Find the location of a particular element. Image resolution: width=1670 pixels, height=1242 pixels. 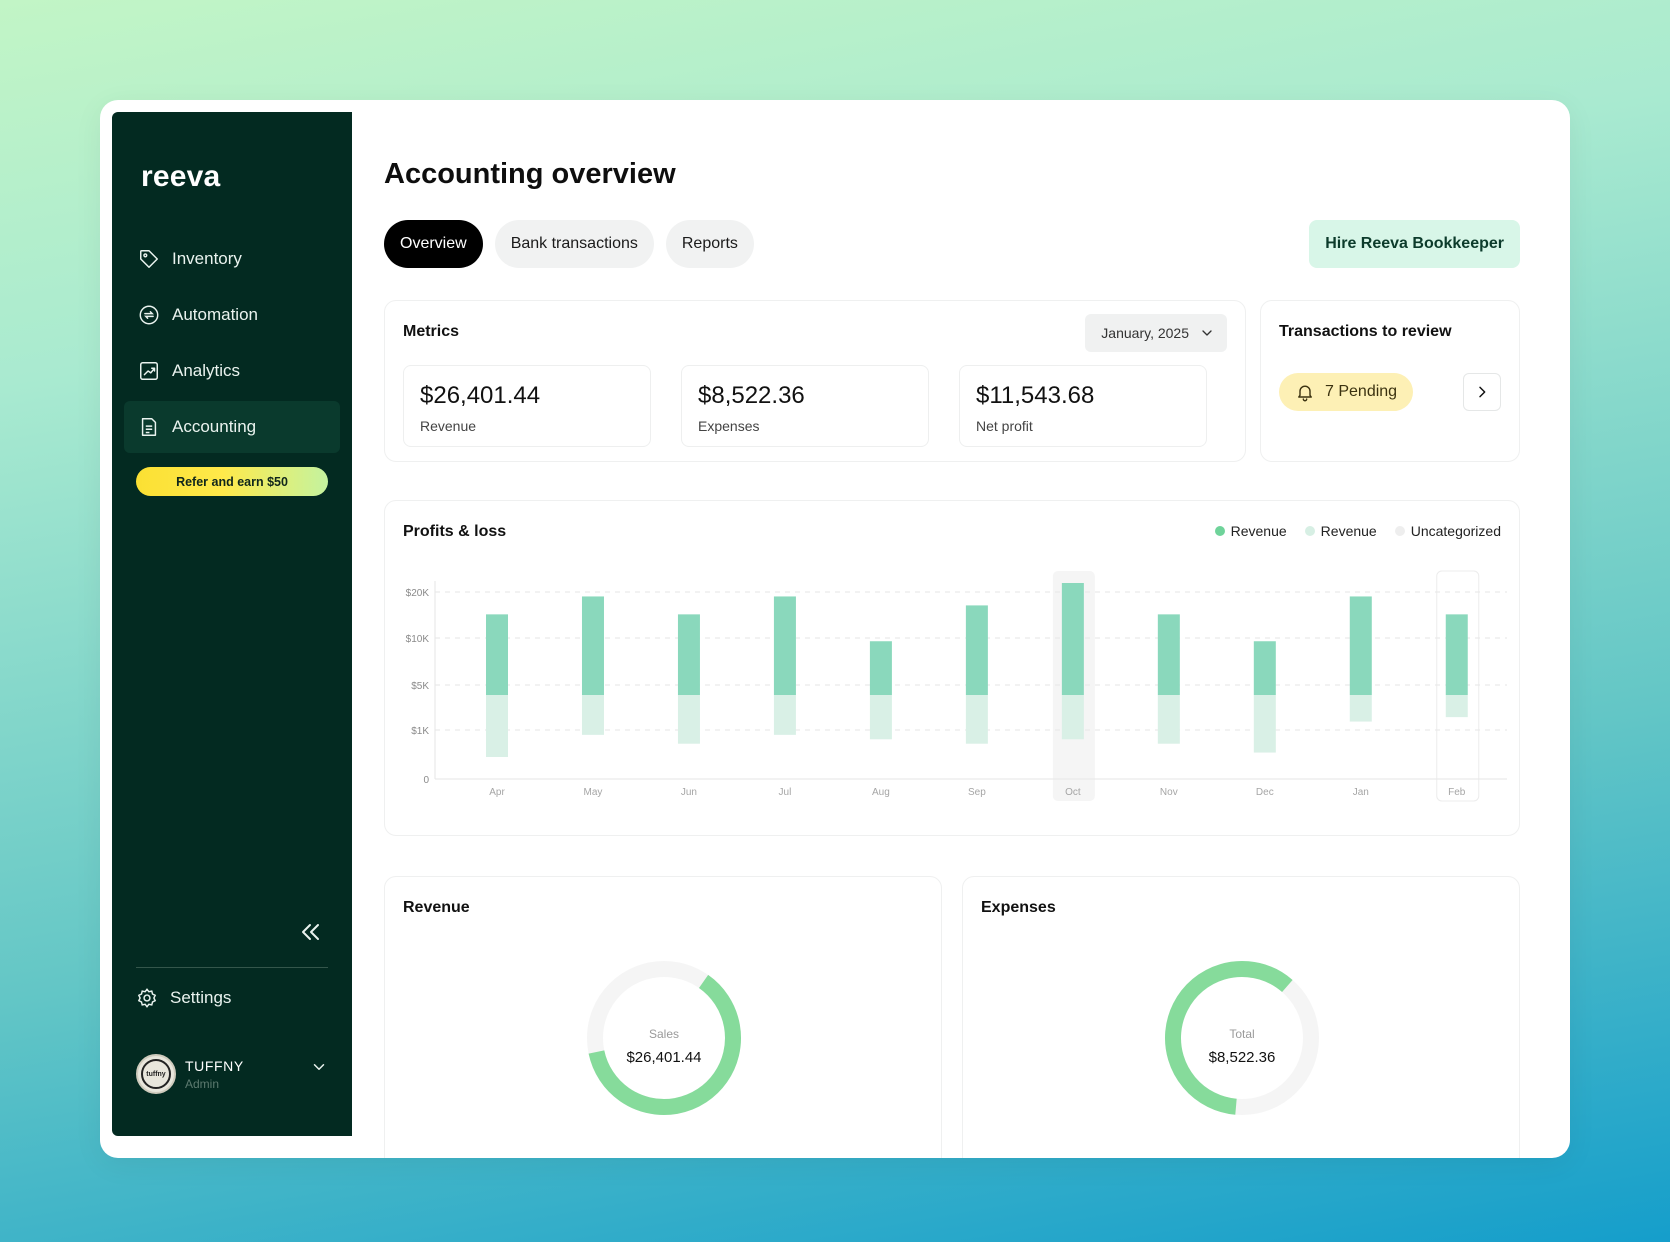

metric-expenses: $8,522.36 Expenses is located at coordinates (805, 406).